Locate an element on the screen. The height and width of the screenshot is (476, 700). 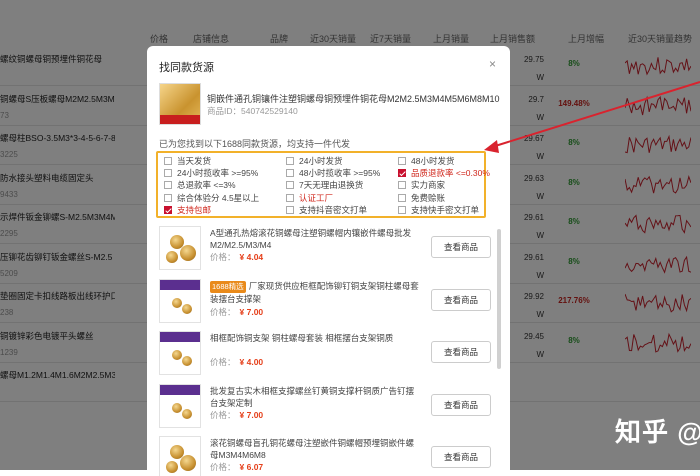
filter-option: 24小时发货 is located at coordinates (314, 161).